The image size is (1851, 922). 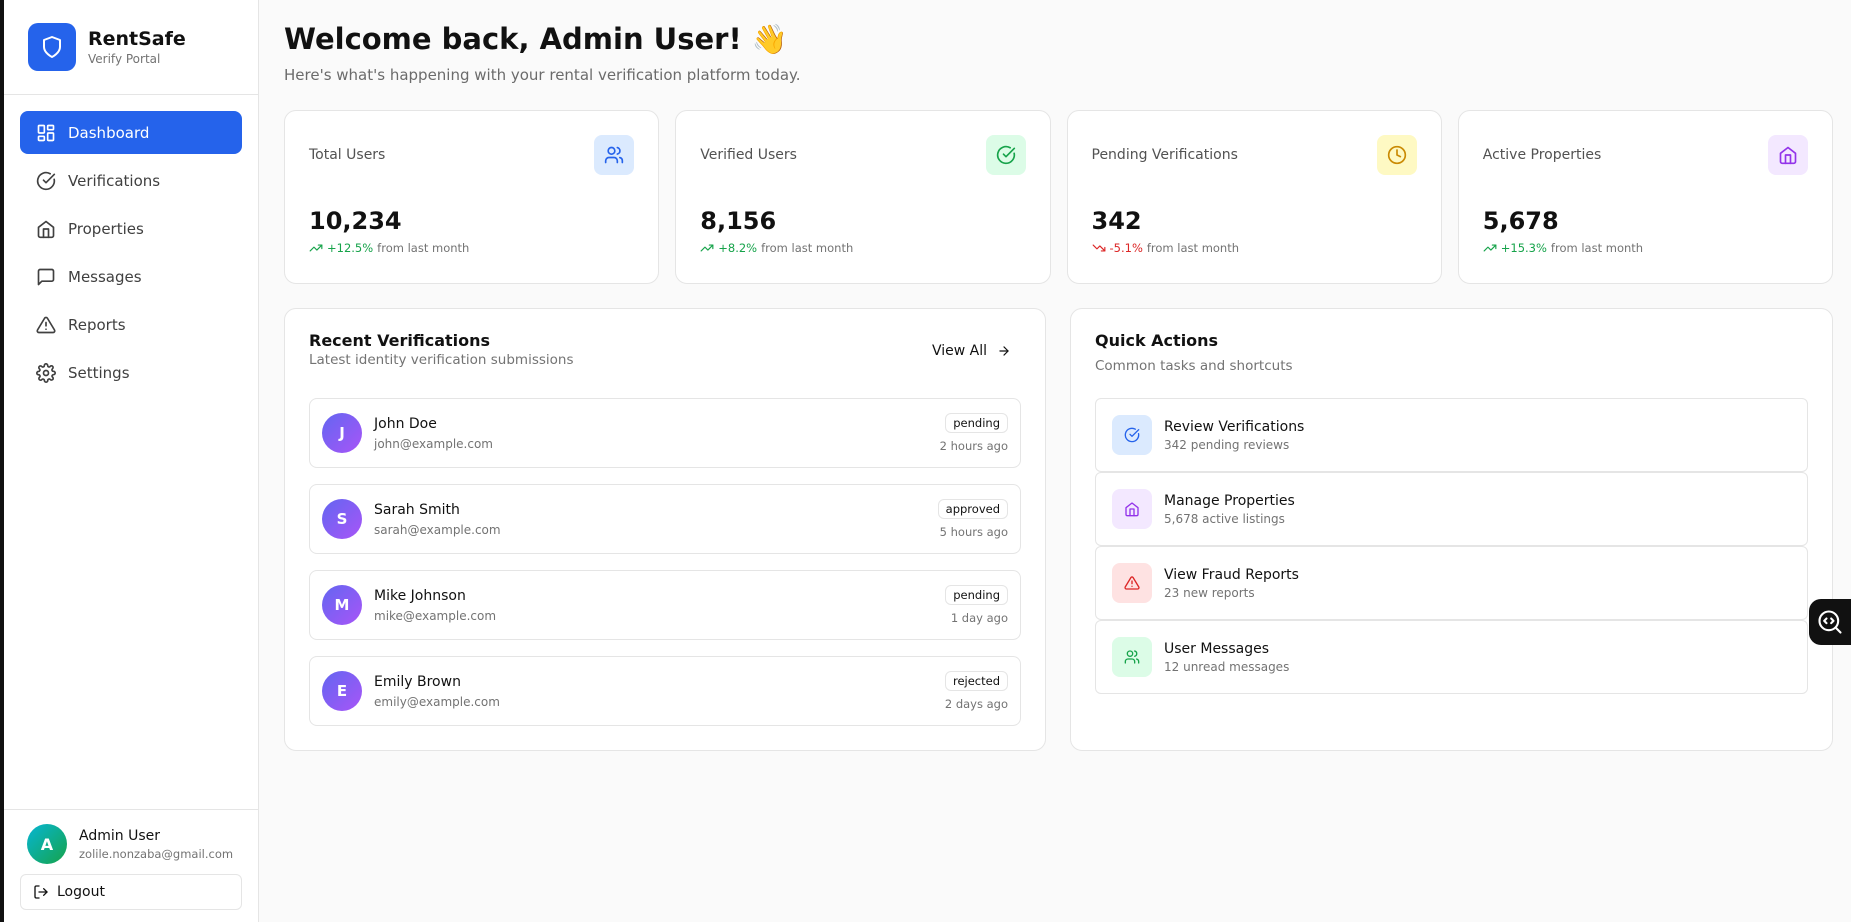 I want to click on verification-email: emily@example.com, so click(x=437, y=701).